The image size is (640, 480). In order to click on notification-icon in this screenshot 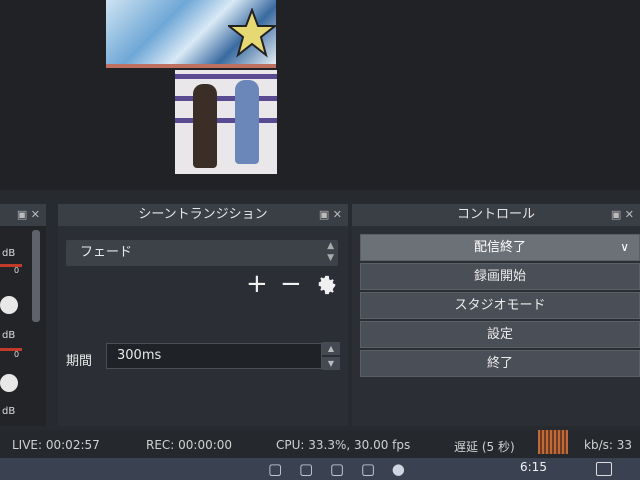, I will do `click(604, 469)`.